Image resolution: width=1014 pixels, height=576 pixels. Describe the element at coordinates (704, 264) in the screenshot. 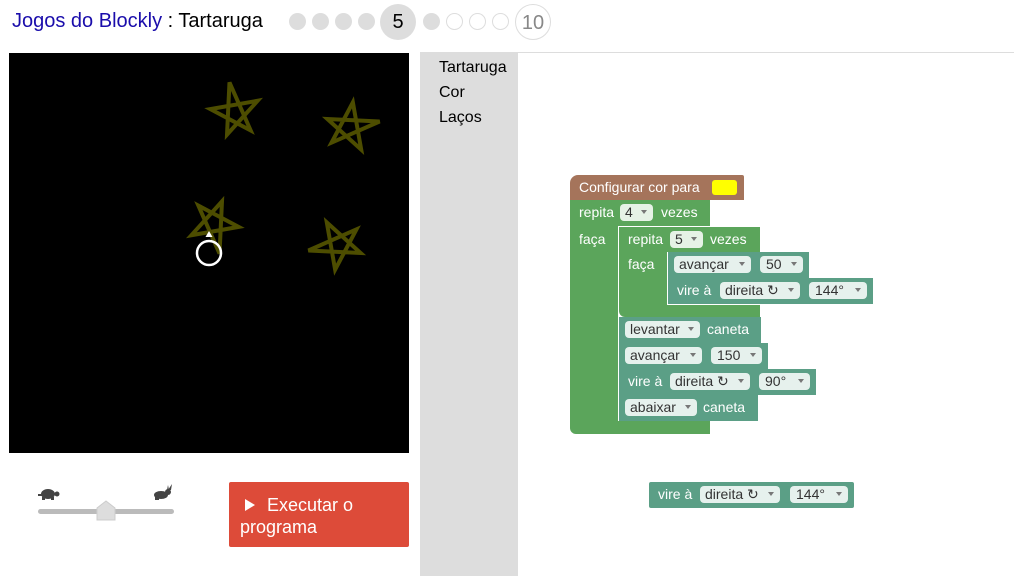

I see `move-direction-value-1: avançar` at that location.